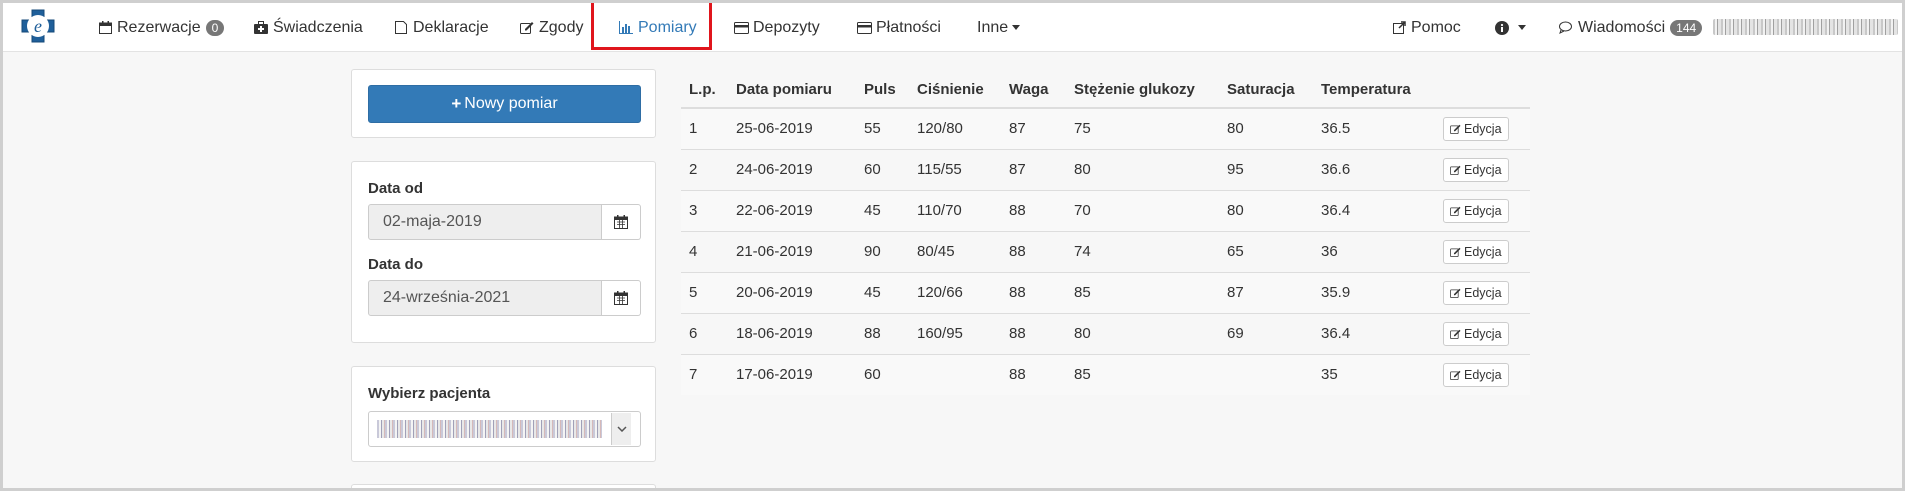 The width and height of the screenshot is (1905, 491). Describe the element at coordinates (882, 292) in the screenshot. I see `table-cell: 45` at that location.